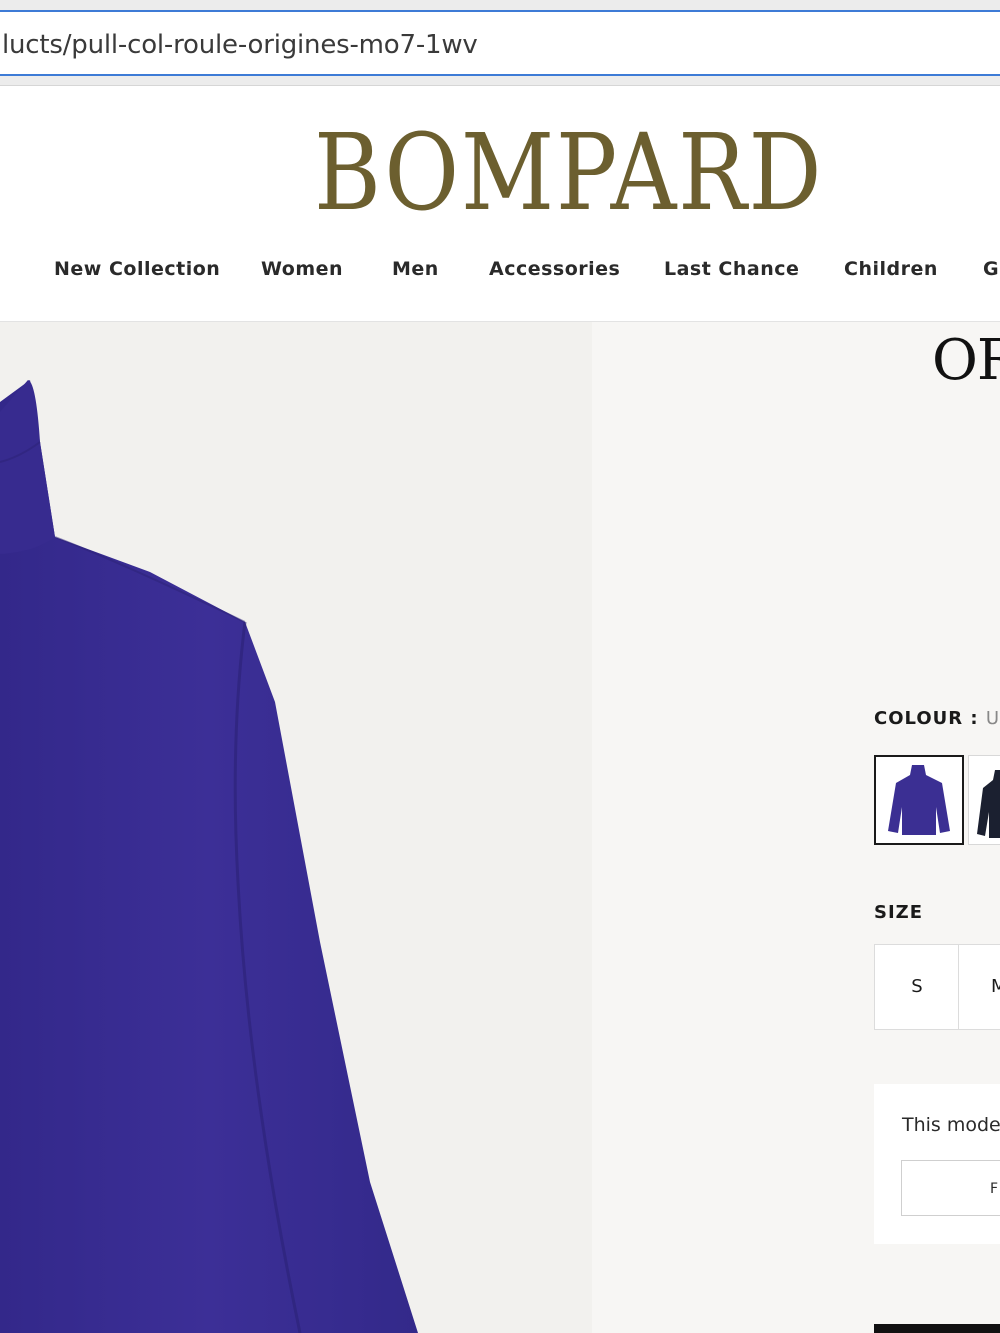  Describe the element at coordinates (568, 173) in the screenshot. I see `brand-logo: BOMPARD` at that location.